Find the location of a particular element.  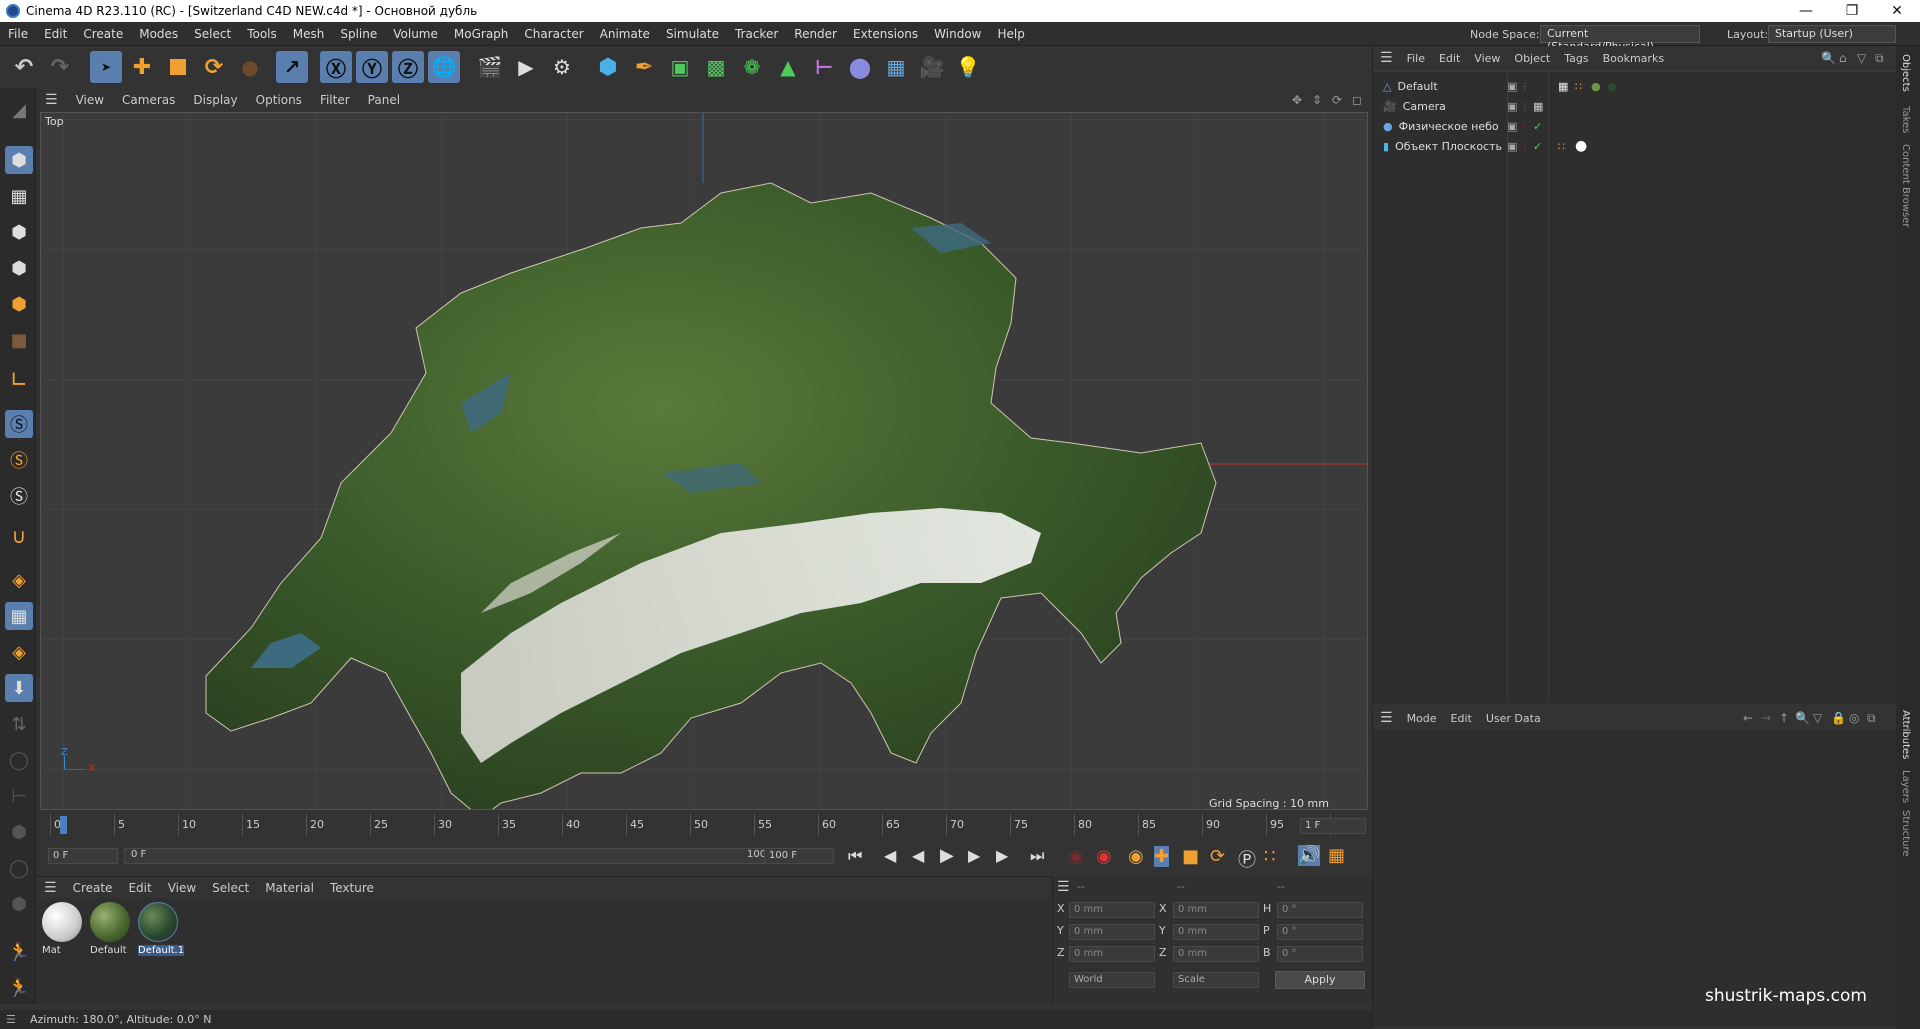

material-menu-create: Create is located at coordinates (93, 888).